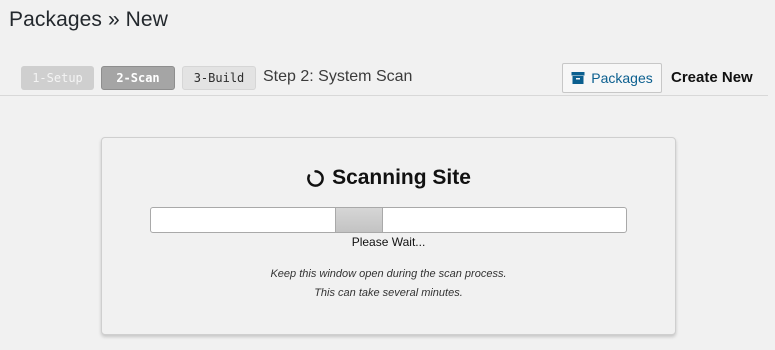 The height and width of the screenshot is (350, 775). I want to click on create-new-link: Create New, so click(712, 78).